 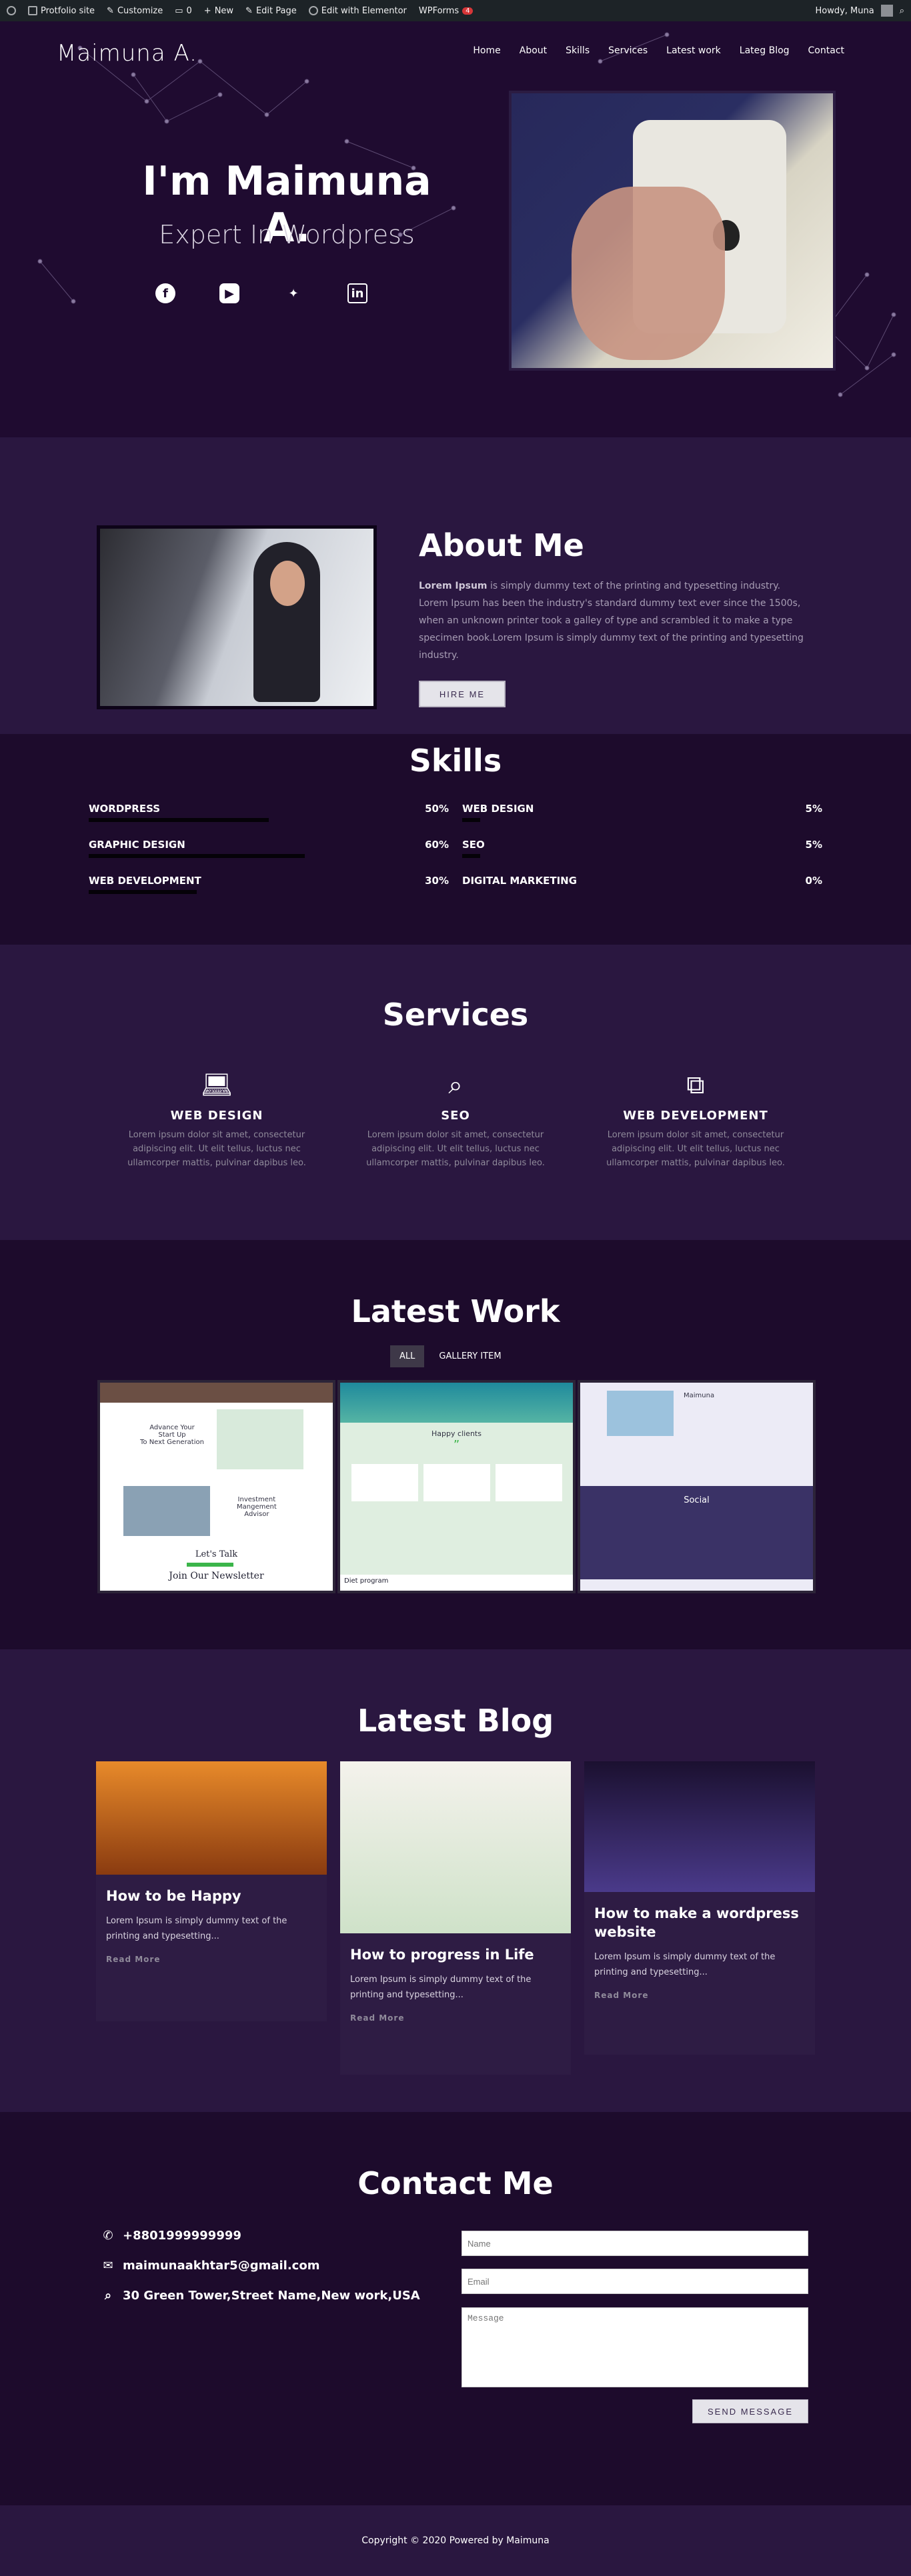 What do you see at coordinates (578, 50) in the screenshot?
I see `nav-skills: Skills` at bounding box center [578, 50].